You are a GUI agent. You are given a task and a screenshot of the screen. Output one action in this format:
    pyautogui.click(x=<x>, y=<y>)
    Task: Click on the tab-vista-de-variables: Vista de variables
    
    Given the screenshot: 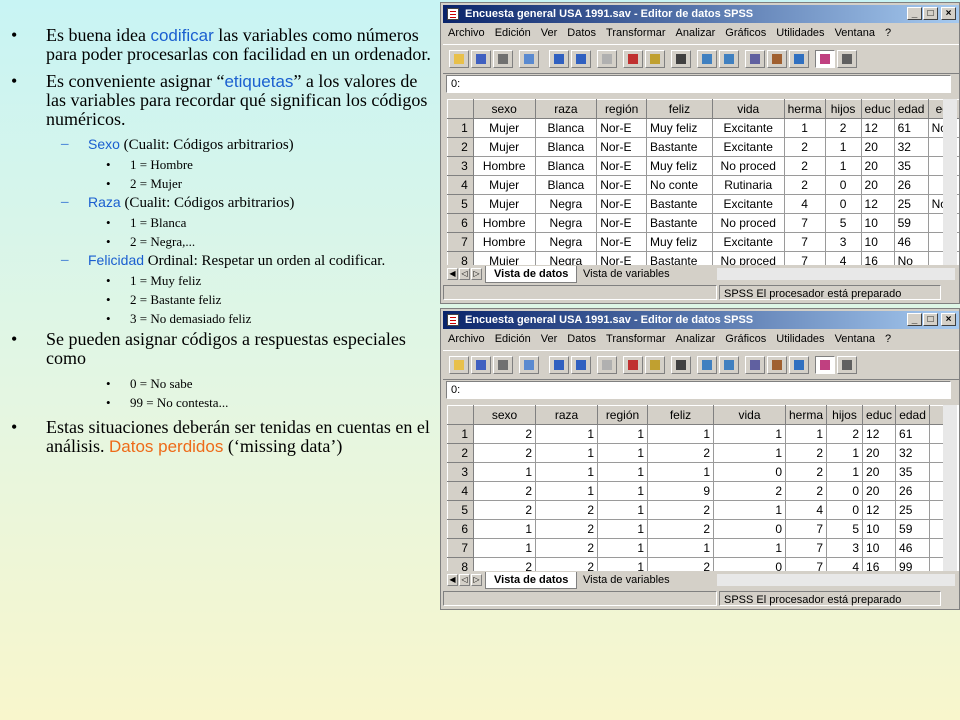 What is the action you would take?
    pyautogui.click(x=626, y=274)
    